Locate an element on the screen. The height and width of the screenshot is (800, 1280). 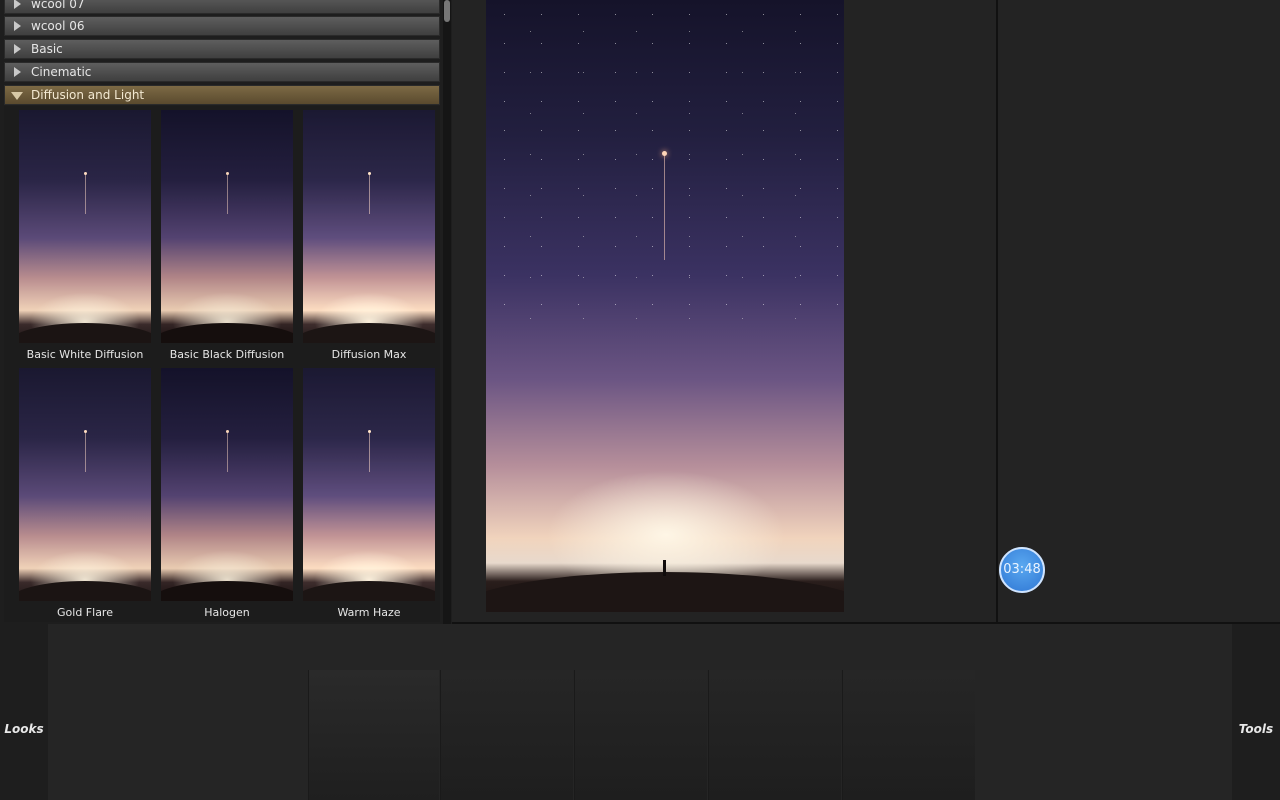
look-thumbnail: Halogen is located at coordinates (227, 493).